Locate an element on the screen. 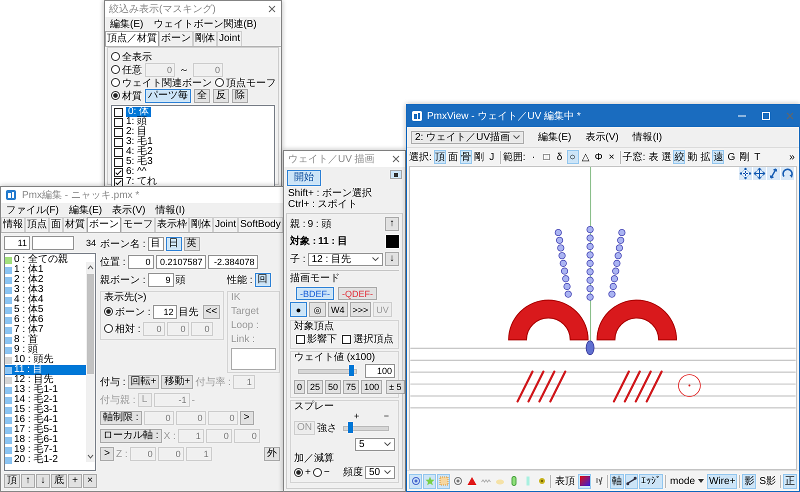 The image size is (800, 492). search-field is located at coordinates (53, 243).